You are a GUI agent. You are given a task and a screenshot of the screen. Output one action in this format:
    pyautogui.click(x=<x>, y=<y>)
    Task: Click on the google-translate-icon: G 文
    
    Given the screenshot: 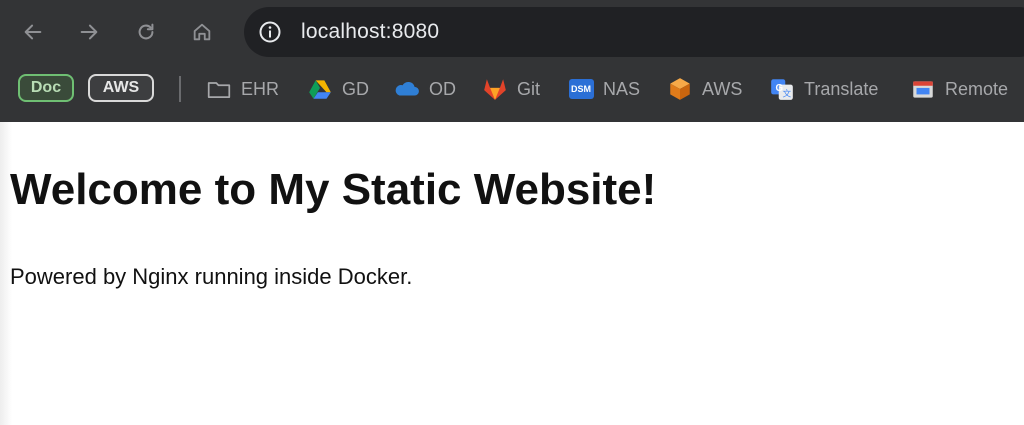 What is the action you would take?
    pyautogui.click(x=782, y=89)
    